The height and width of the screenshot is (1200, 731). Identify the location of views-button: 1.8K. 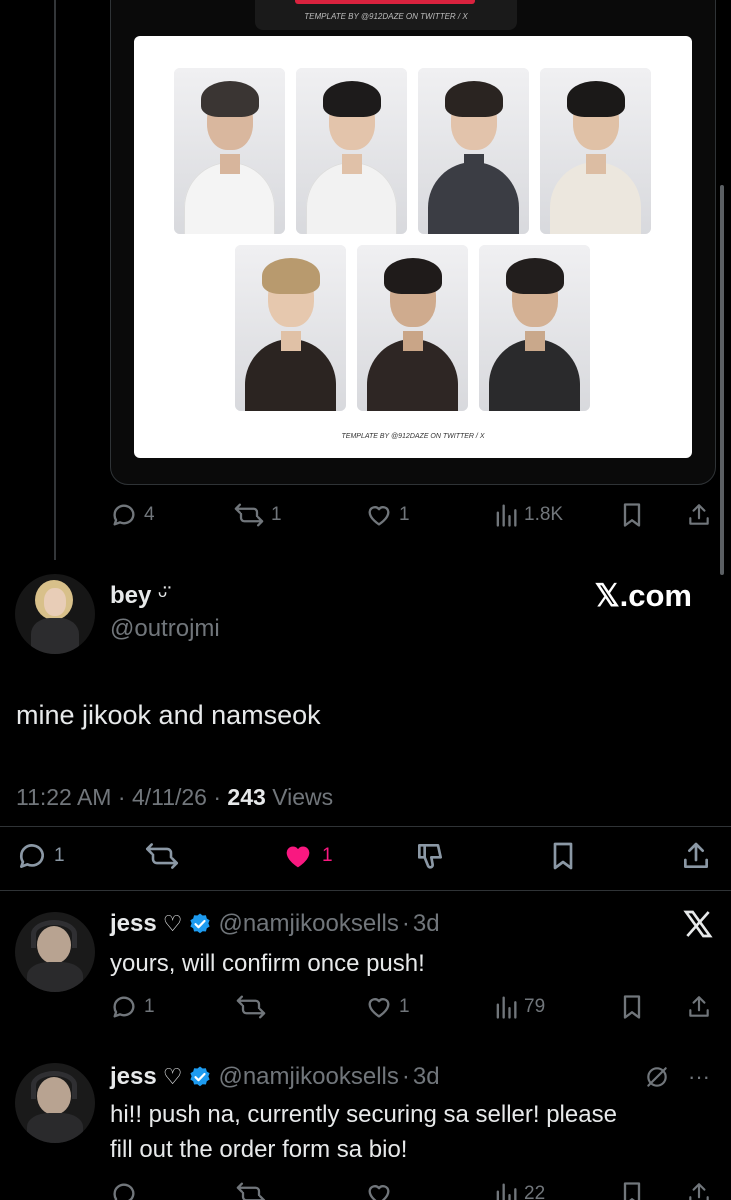
(528, 515).